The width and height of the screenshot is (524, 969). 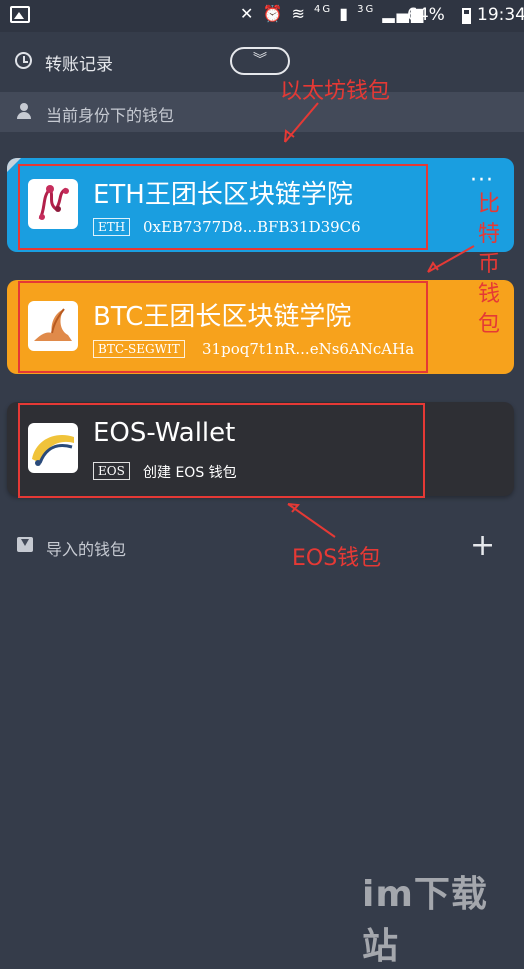 I want to click on watermark: im下载站, so click(x=425, y=920).